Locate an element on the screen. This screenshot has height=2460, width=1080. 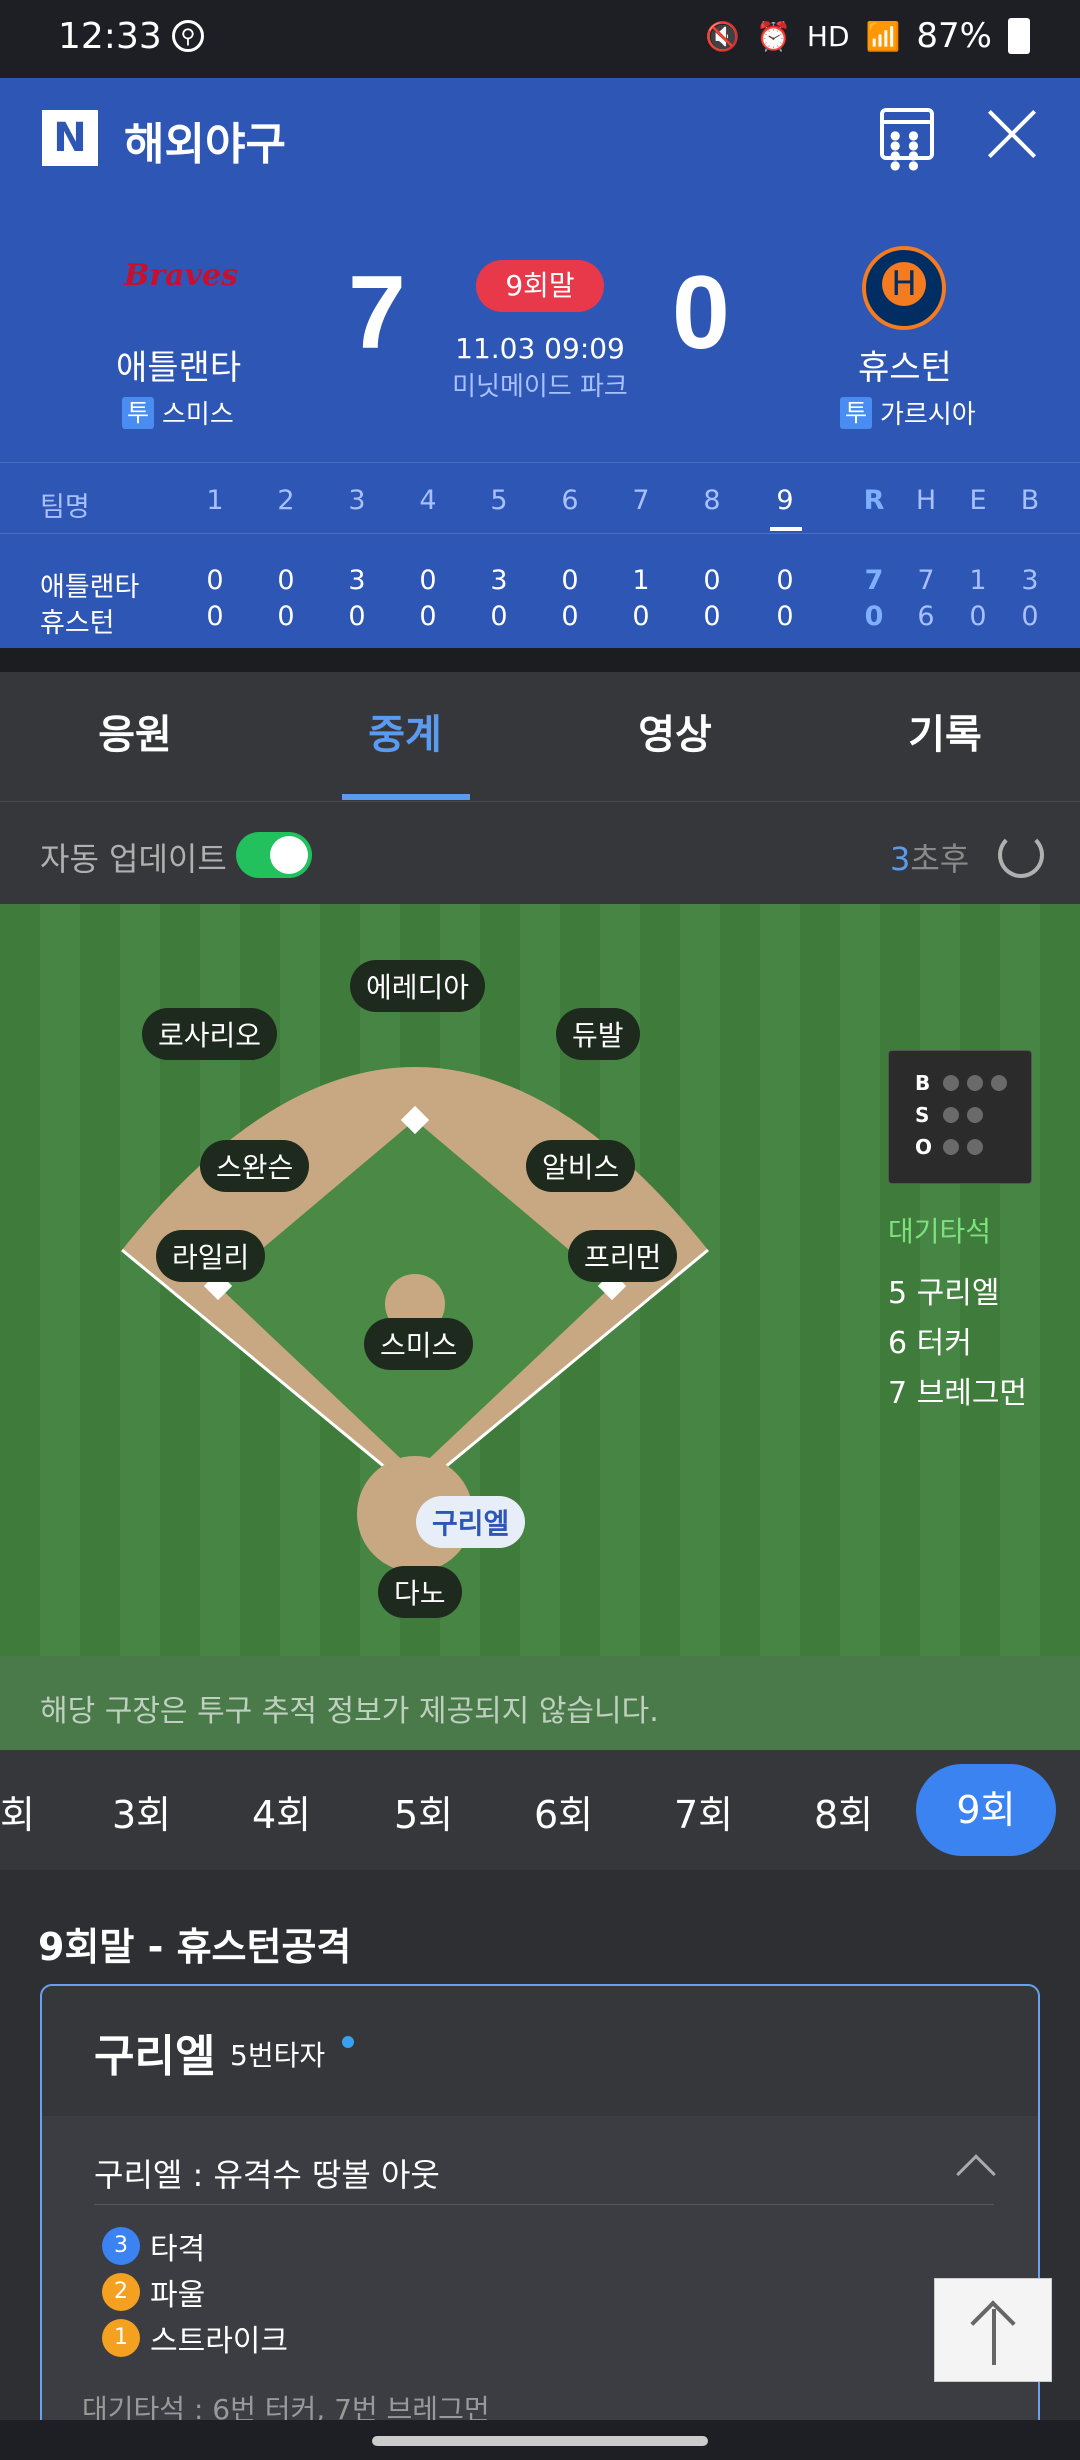
on-deck-item: 7 브레그먼 is located at coordinates (958, 1393).